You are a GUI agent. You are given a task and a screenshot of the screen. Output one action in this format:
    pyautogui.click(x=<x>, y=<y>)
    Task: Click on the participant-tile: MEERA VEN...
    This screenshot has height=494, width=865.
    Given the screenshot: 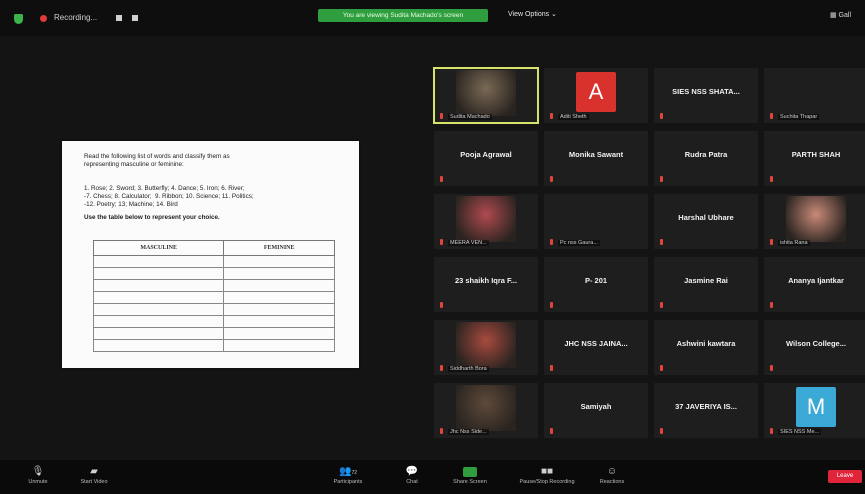 What is the action you would take?
    pyautogui.click(x=486, y=221)
    